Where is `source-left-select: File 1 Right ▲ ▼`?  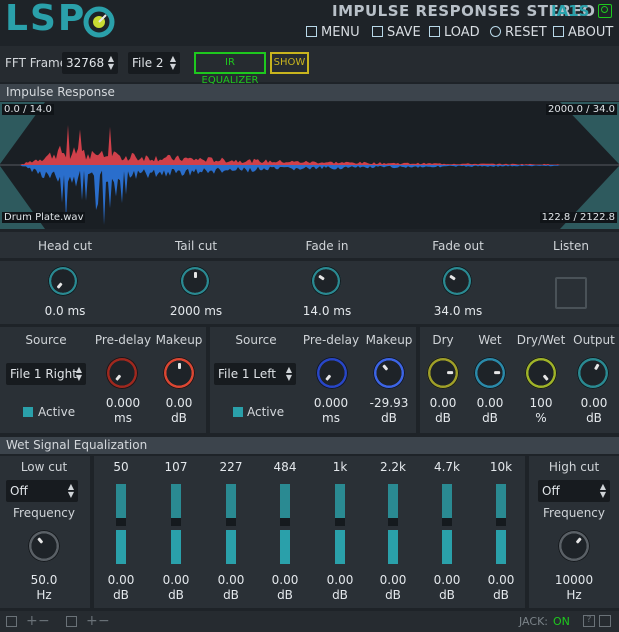
source-left-select: File 1 Right ▲ ▼ is located at coordinates (46, 374).